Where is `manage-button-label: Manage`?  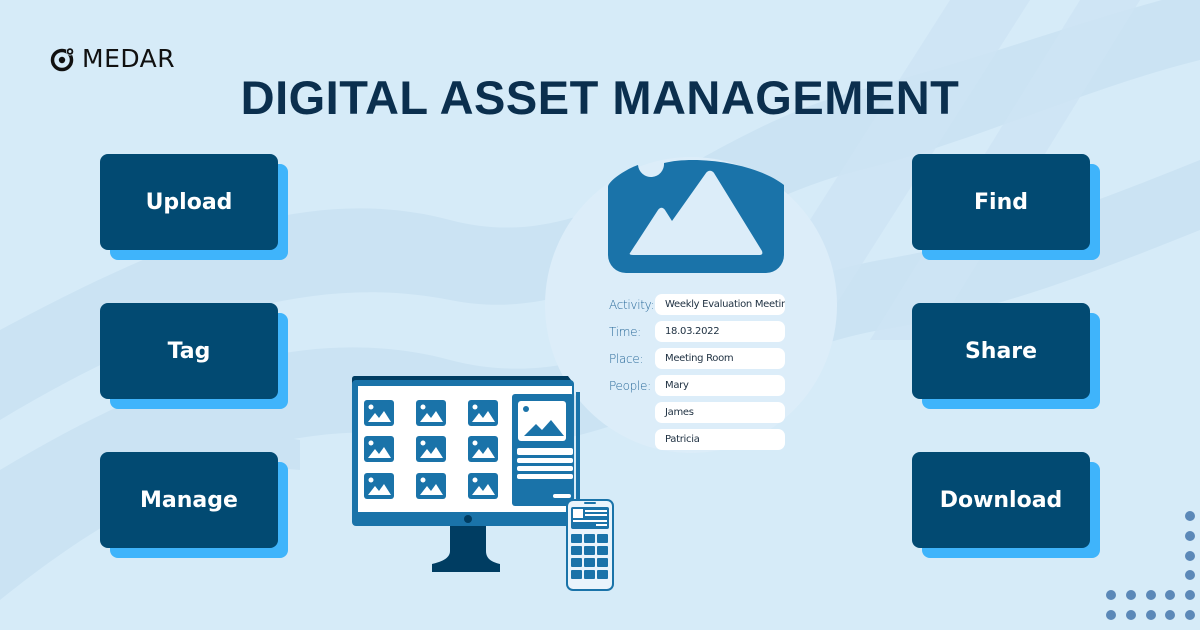 manage-button-label: Manage is located at coordinates (189, 500).